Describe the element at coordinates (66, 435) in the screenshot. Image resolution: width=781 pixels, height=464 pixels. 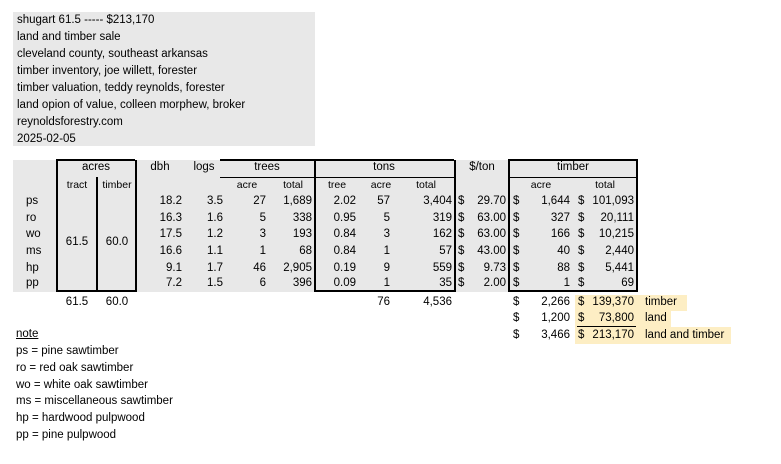
I see `note-line: pp = pine pulpwood` at that location.